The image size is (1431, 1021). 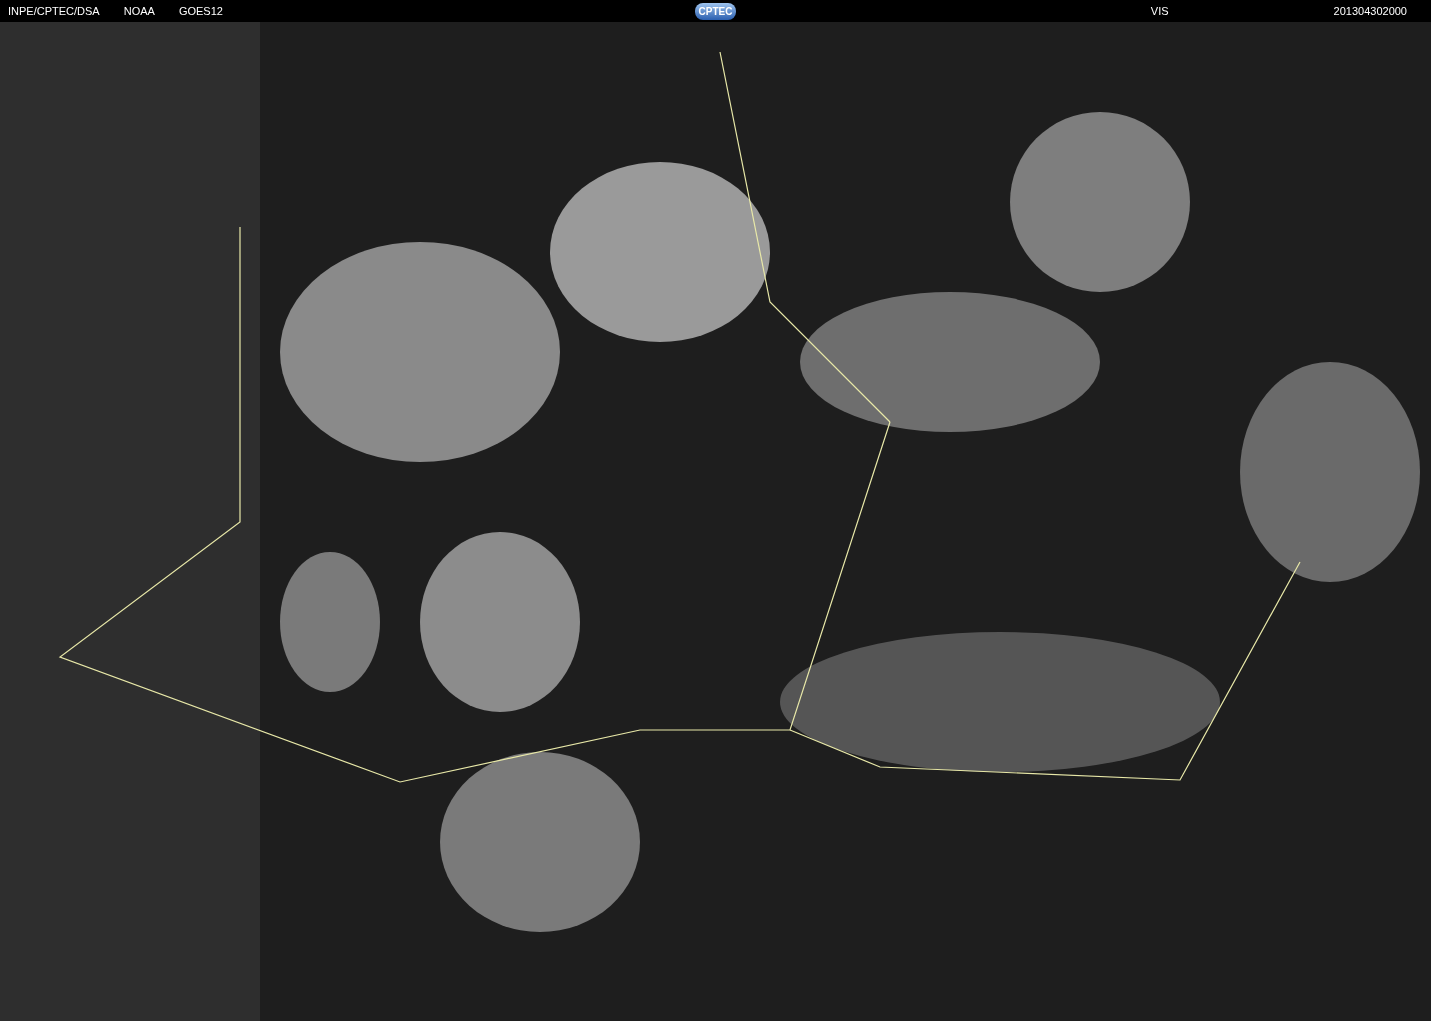 I want to click on header-label: NOAA, so click(x=139, y=11).